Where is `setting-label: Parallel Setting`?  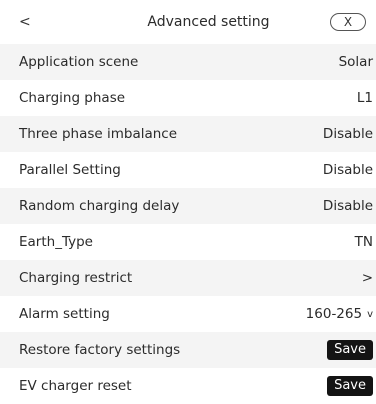 setting-label: Parallel Setting is located at coordinates (70, 170).